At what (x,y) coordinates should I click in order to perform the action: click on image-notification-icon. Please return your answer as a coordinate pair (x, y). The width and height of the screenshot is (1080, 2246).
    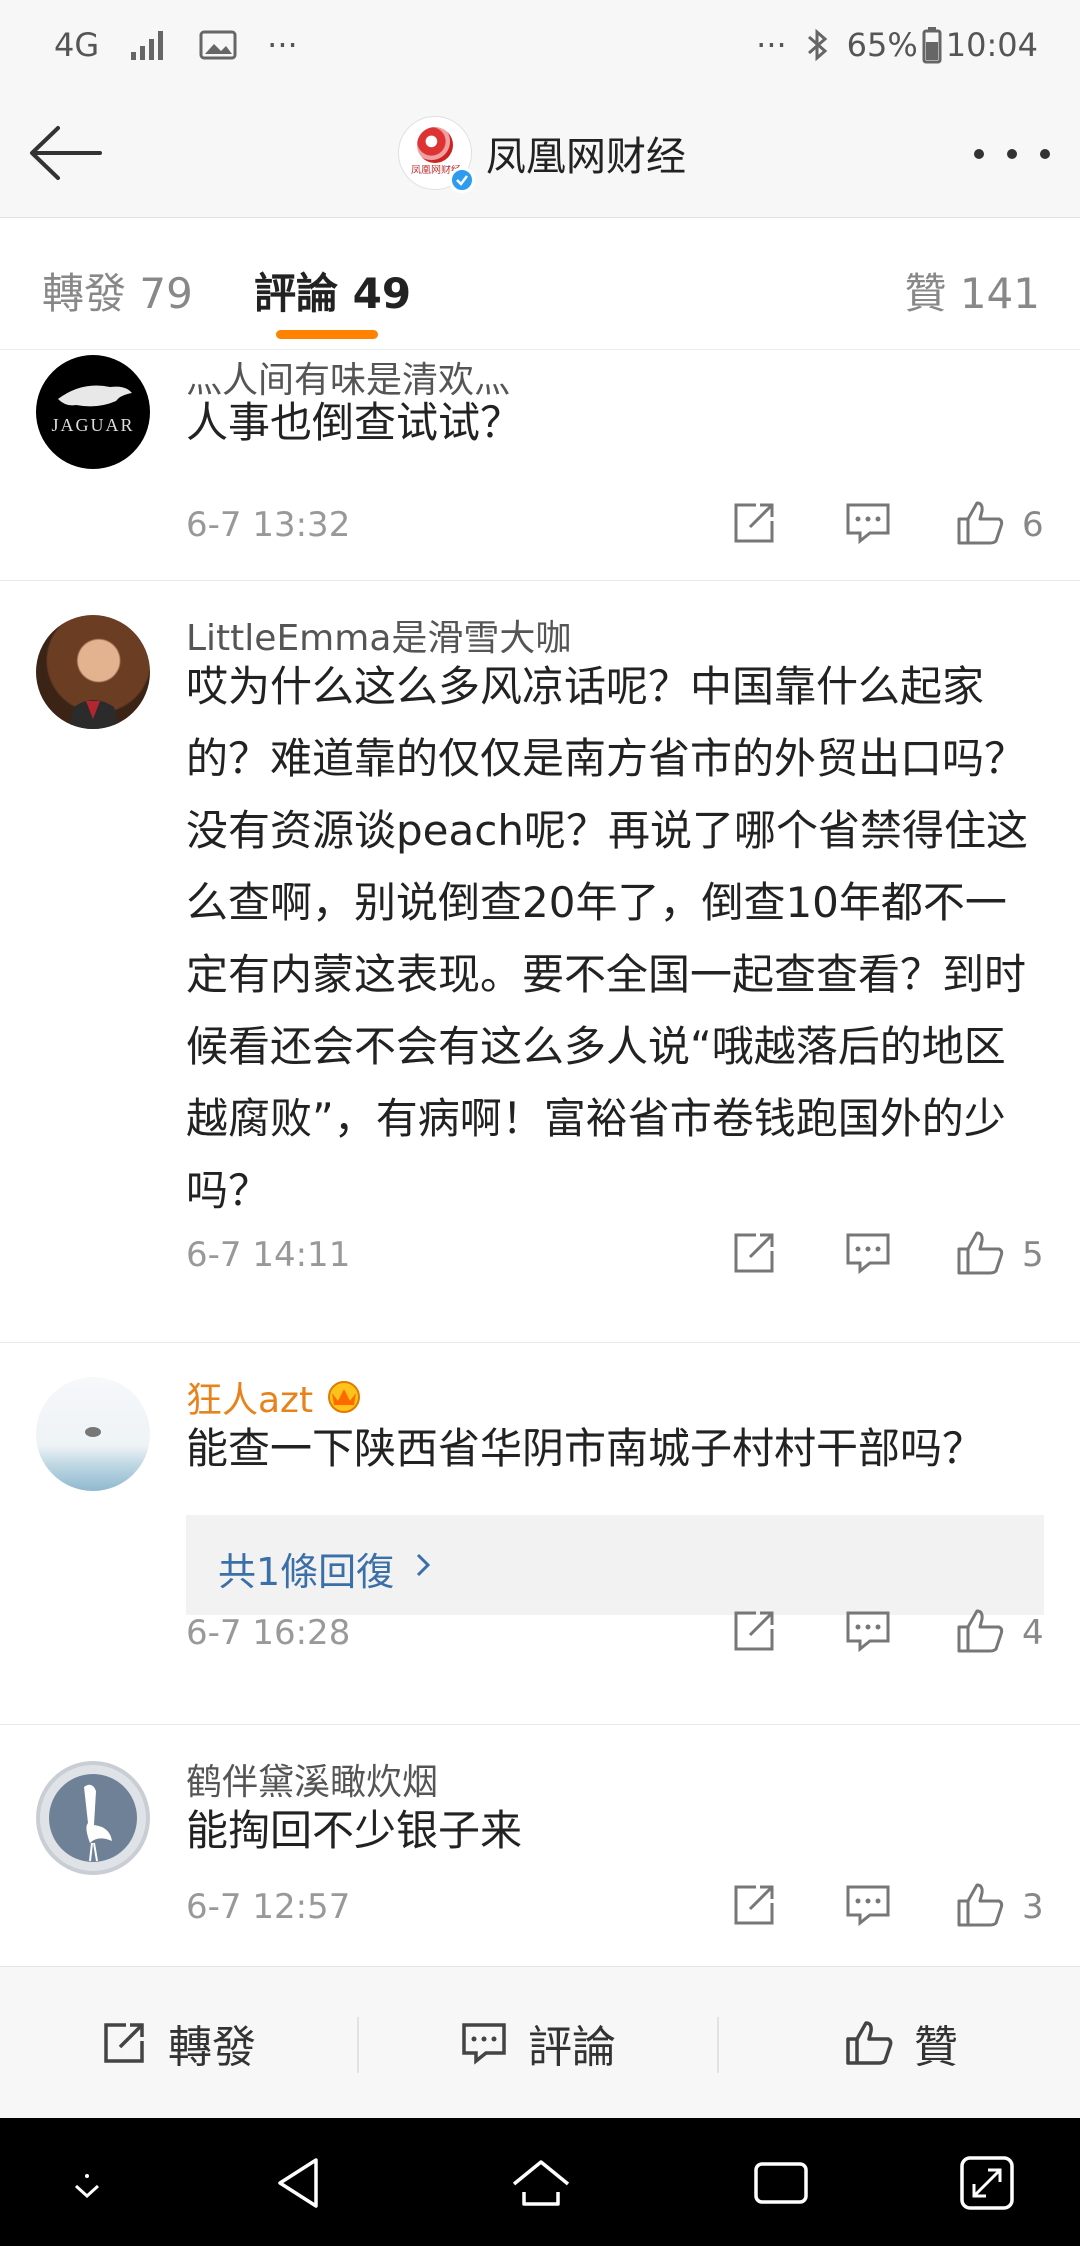
    Looking at the image, I should click on (218, 45).